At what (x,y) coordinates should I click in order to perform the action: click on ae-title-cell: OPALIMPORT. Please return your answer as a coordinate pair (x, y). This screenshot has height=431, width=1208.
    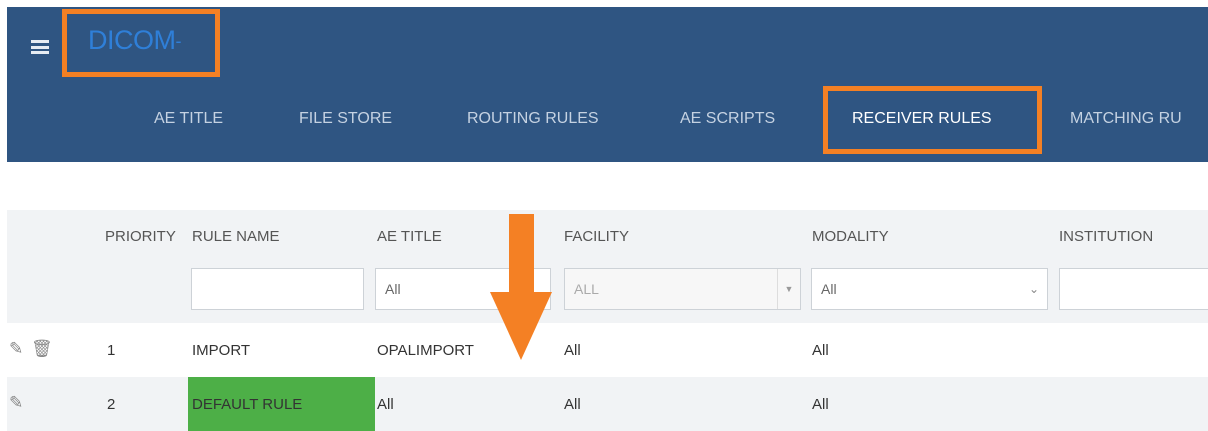
    Looking at the image, I should click on (425, 350).